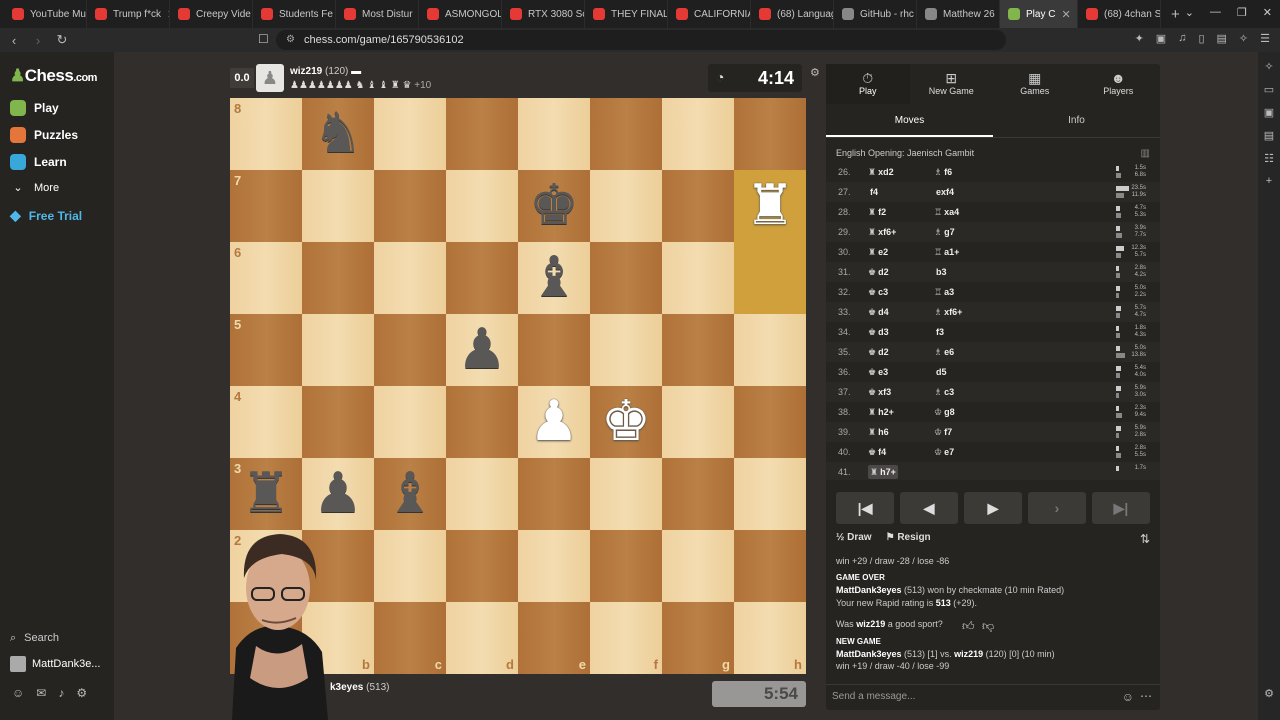 The height and width of the screenshot is (720, 1280). What do you see at coordinates (266, 494) in the screenshot?
I see `chess-piece-icon: ♜` at bounding box center [266, 494].